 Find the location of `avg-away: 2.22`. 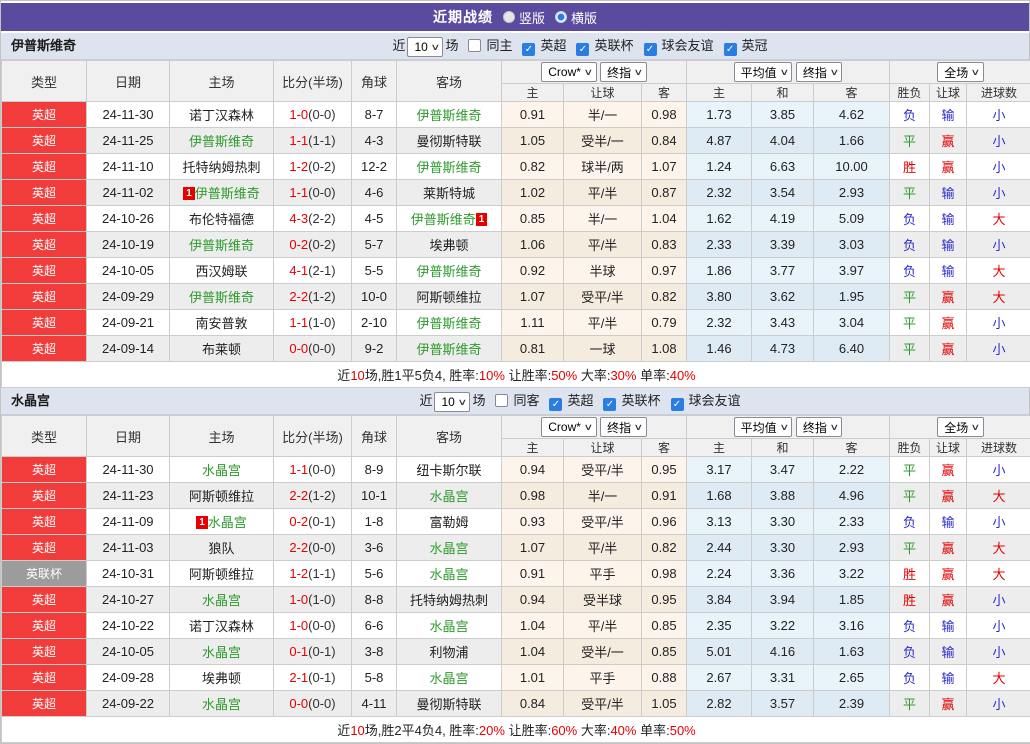

avg-away: 2.22 is located at coordinates (852, 470).